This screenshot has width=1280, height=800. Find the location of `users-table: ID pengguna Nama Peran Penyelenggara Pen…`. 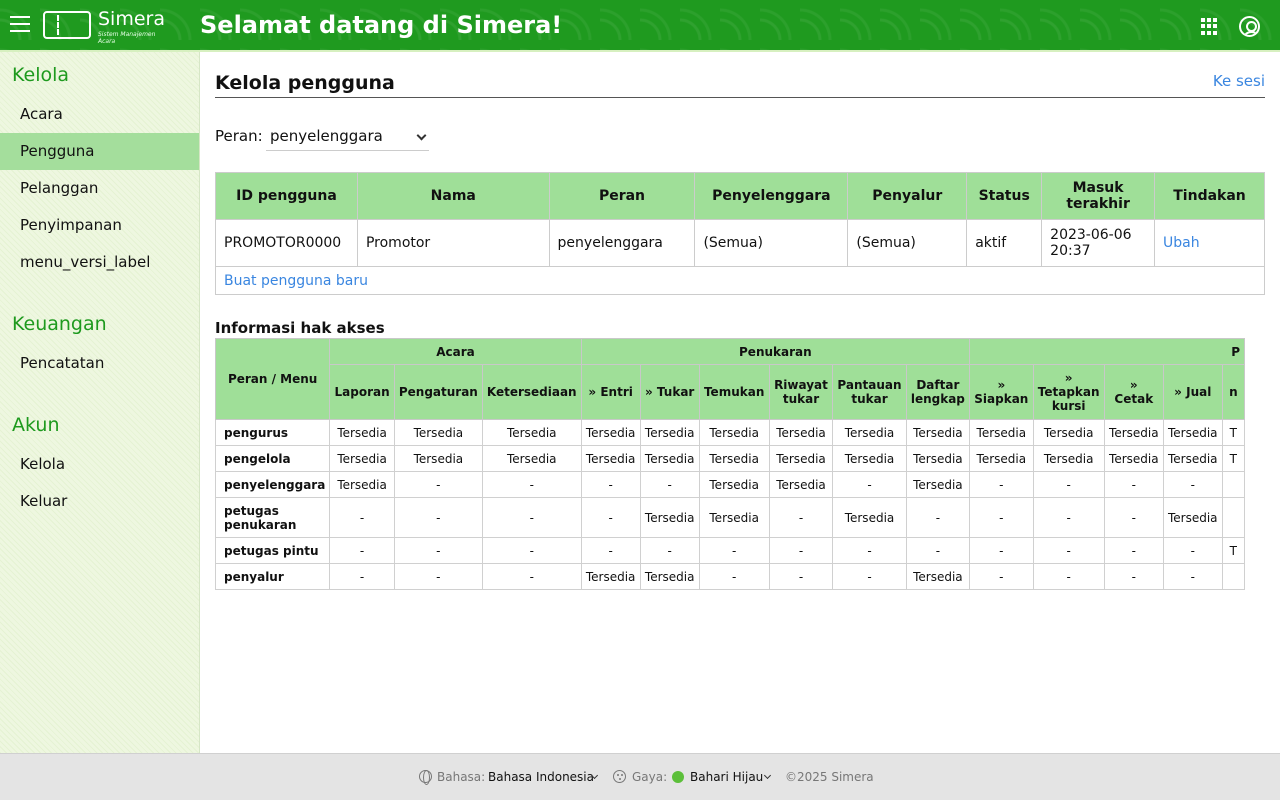

users-table: ID pengguna Nama Peran Penyelenggara Pen… is located at coordinates (740, 233).